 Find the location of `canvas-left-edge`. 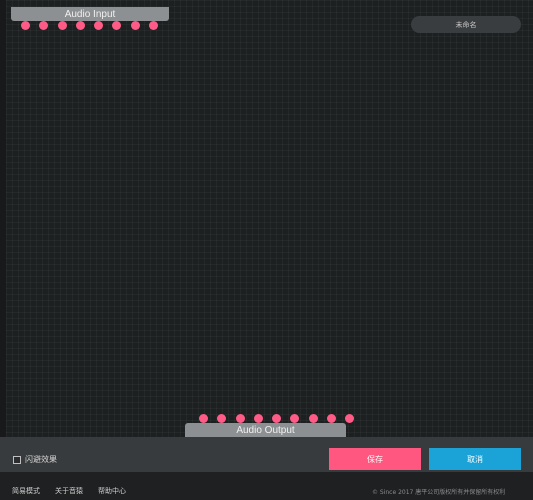

canvas-left-edge is located at coordinates (3, 218).